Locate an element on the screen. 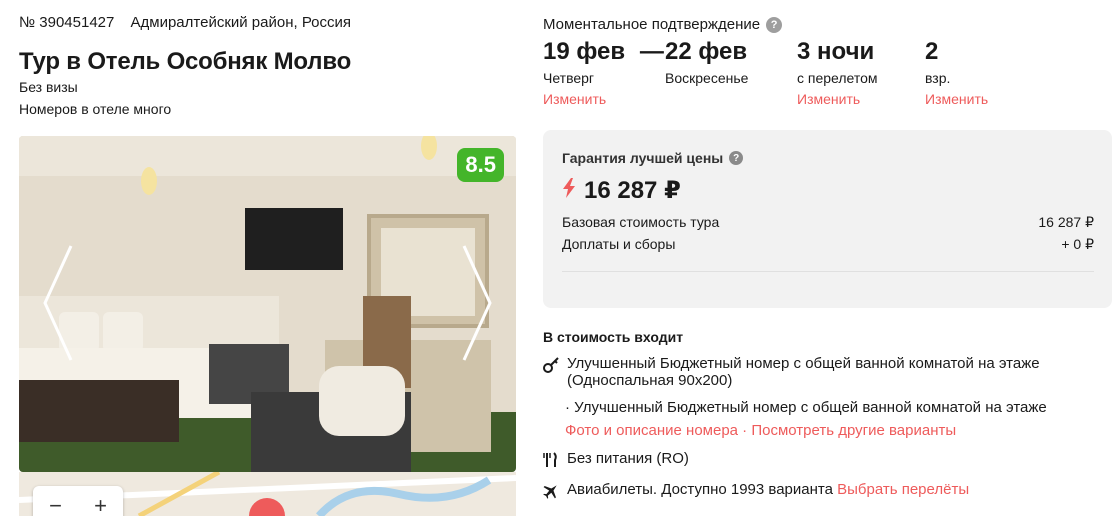  visa-note: Без визы is located at coordinates (48, 87).